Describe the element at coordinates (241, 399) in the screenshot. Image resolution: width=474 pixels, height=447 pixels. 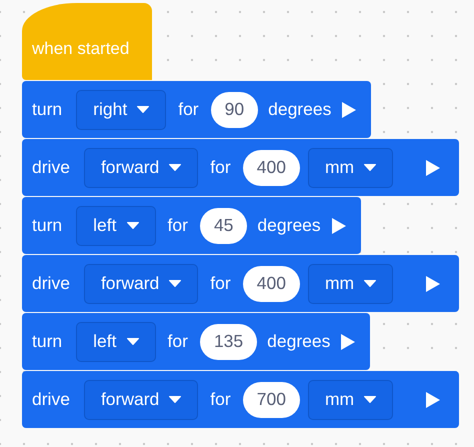
I see `drive-block: drive forward for 700 mm` at that location.